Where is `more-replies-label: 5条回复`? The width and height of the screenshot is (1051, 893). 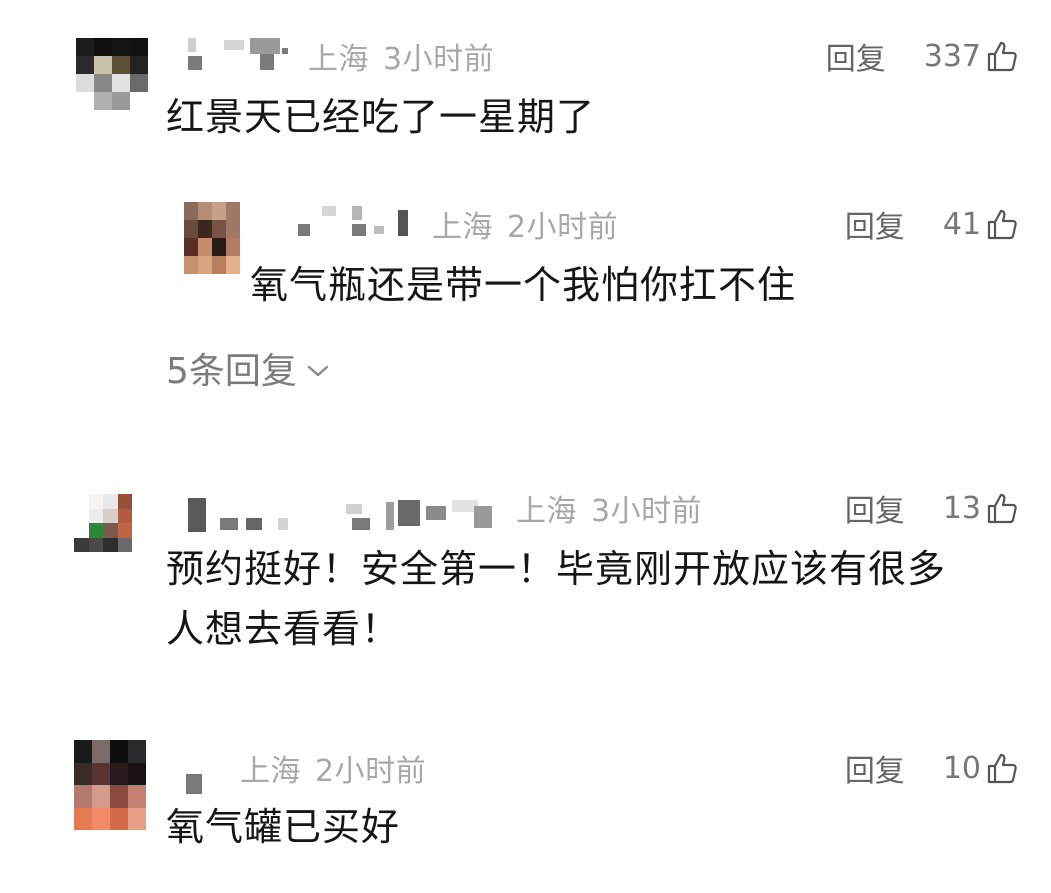
more-replies-label: 5条回复 is located at coordinates (231, 371).